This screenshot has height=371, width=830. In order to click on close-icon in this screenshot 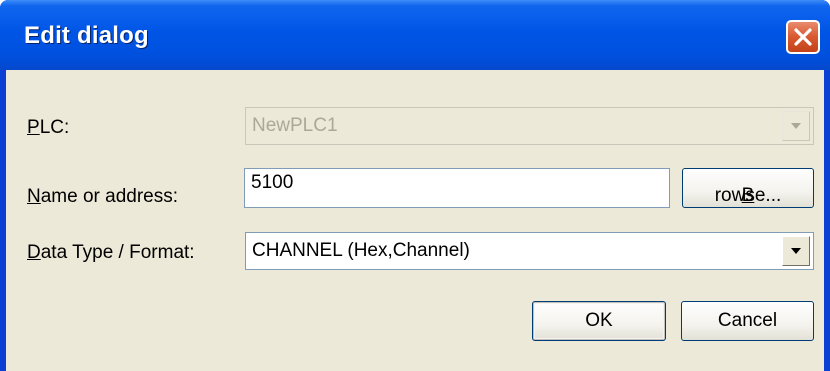, I will do `click(803, 37)`.